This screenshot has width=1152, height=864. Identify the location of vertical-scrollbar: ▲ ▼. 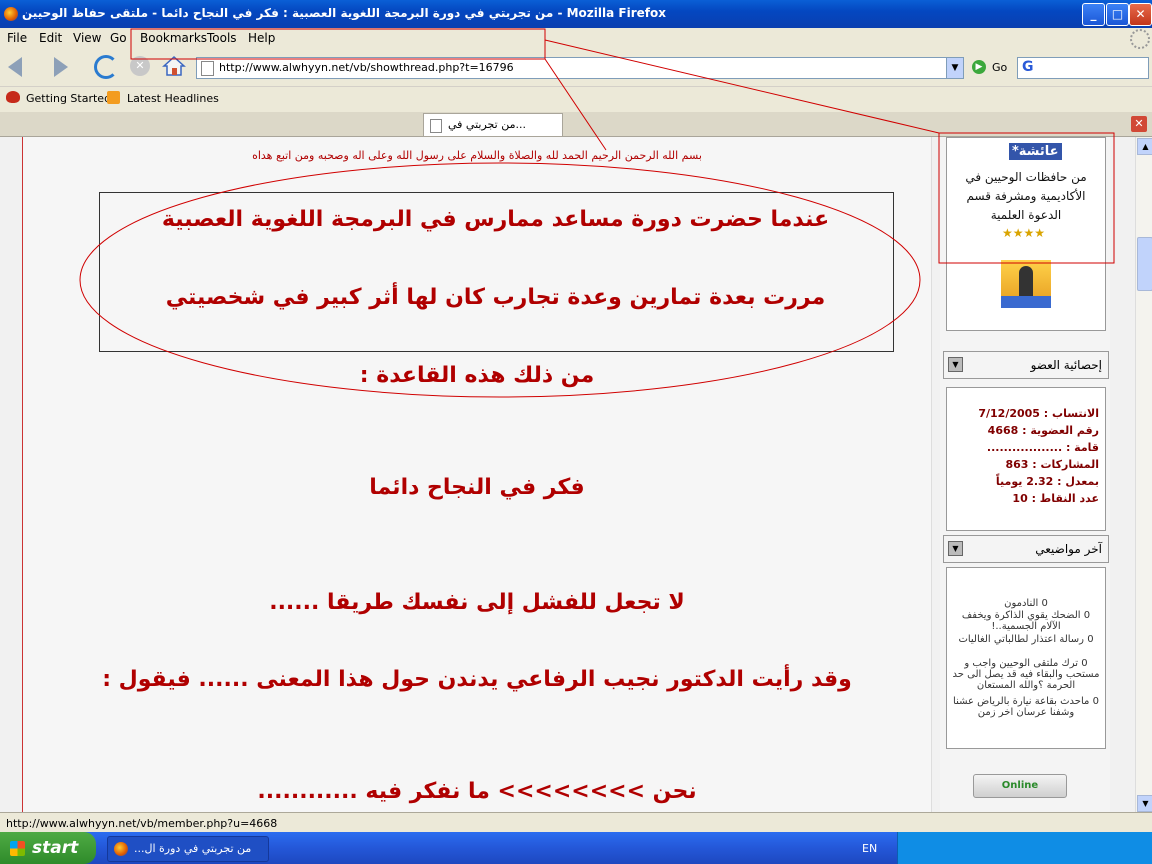
(1143, 474).